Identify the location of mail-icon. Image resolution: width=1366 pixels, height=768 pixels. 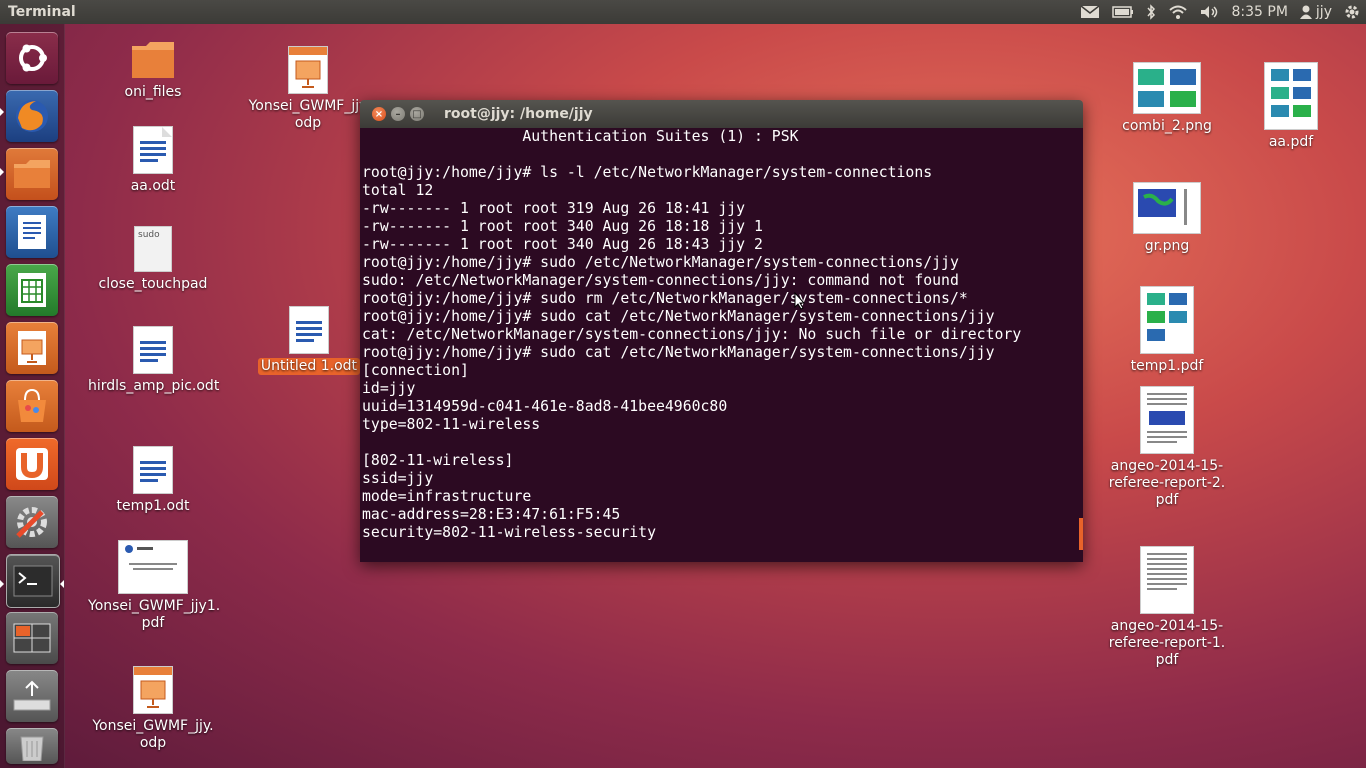
(1090, 12).